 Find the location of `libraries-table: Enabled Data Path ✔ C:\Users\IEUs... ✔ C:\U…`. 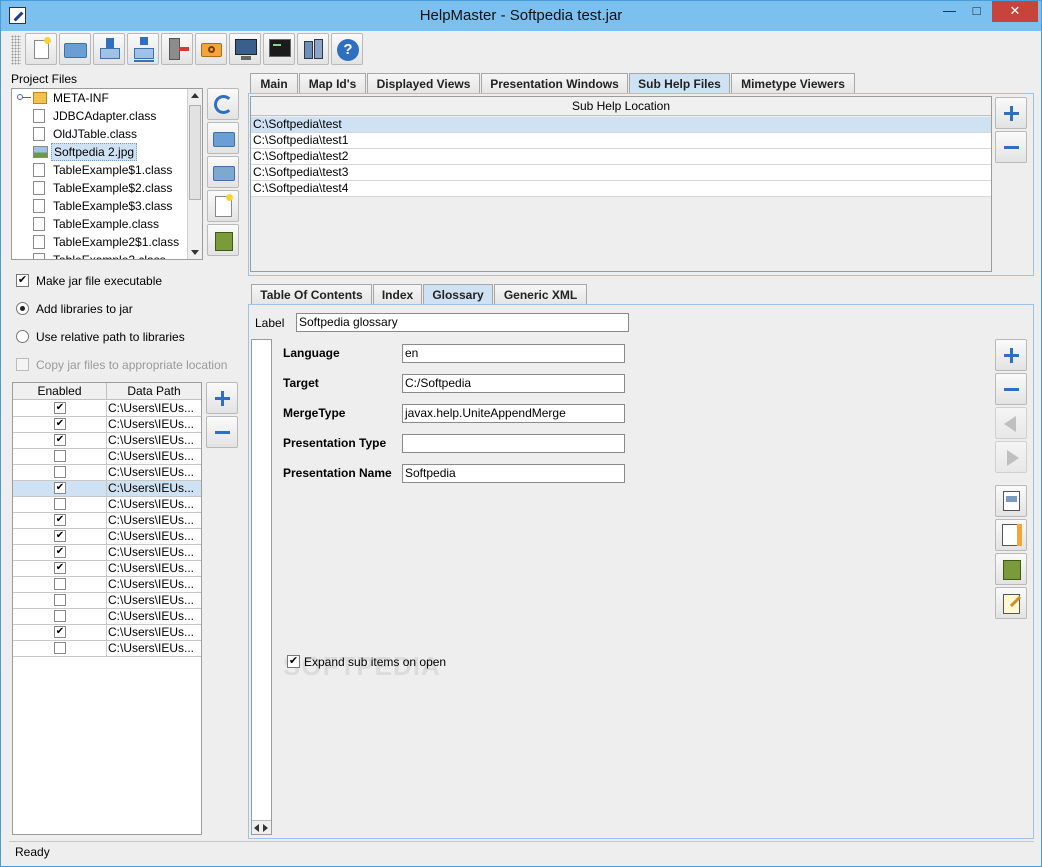

libraries-table: Enabled Data Path ✔ C:\Users\IEUs... ✔ C:\U… is located at coordinates (107, 608).